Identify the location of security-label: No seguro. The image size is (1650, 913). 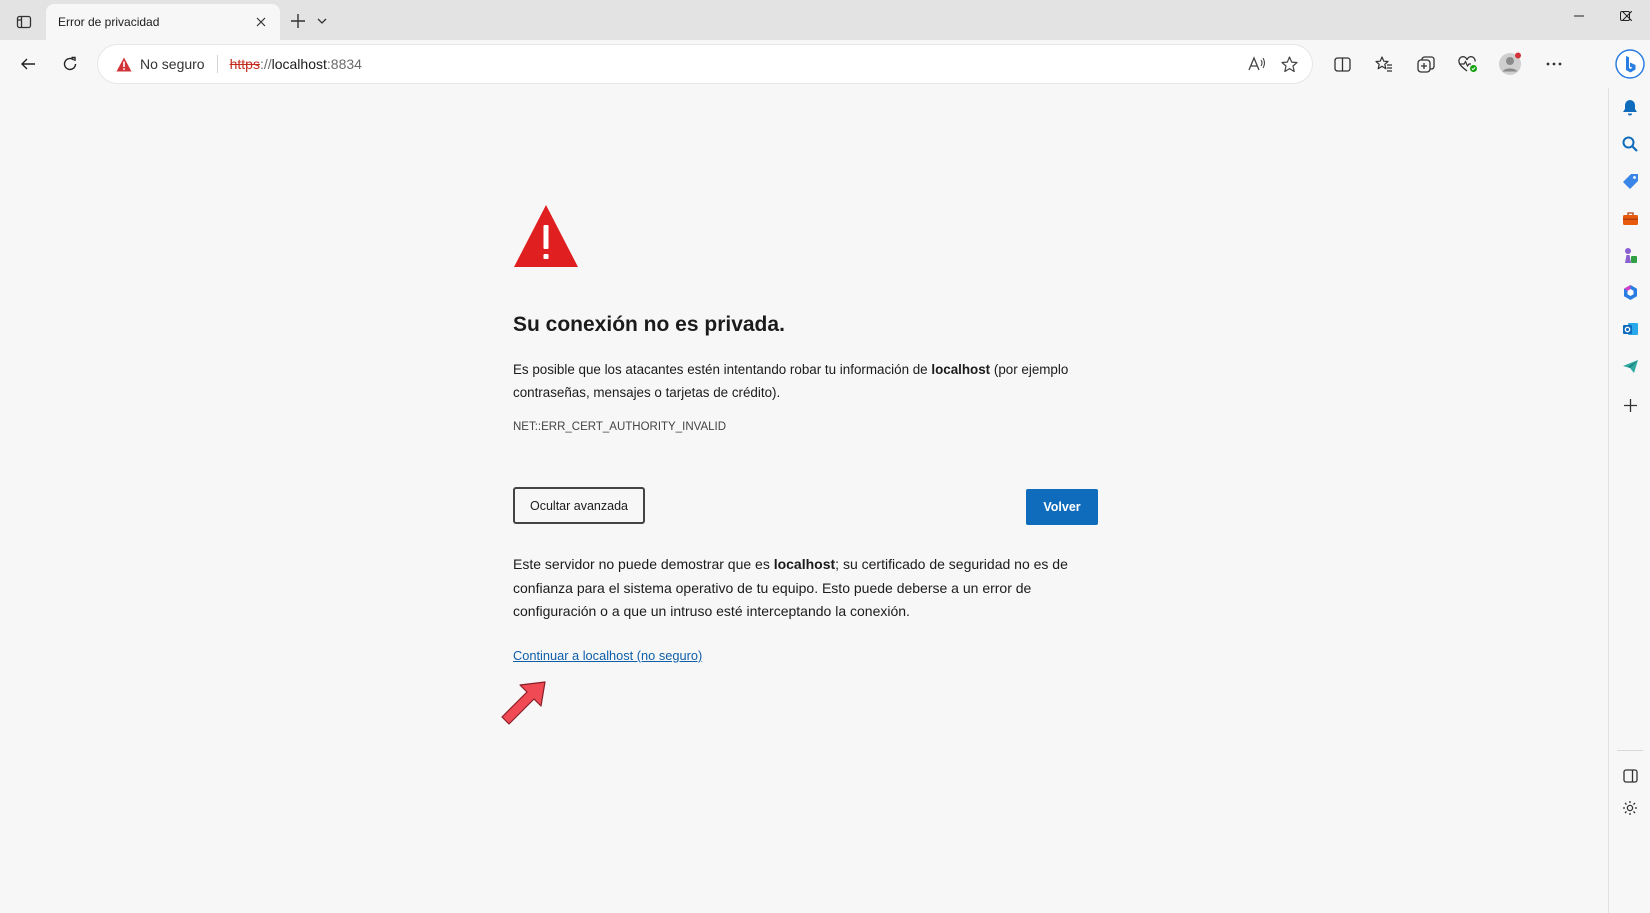
(172, 64).